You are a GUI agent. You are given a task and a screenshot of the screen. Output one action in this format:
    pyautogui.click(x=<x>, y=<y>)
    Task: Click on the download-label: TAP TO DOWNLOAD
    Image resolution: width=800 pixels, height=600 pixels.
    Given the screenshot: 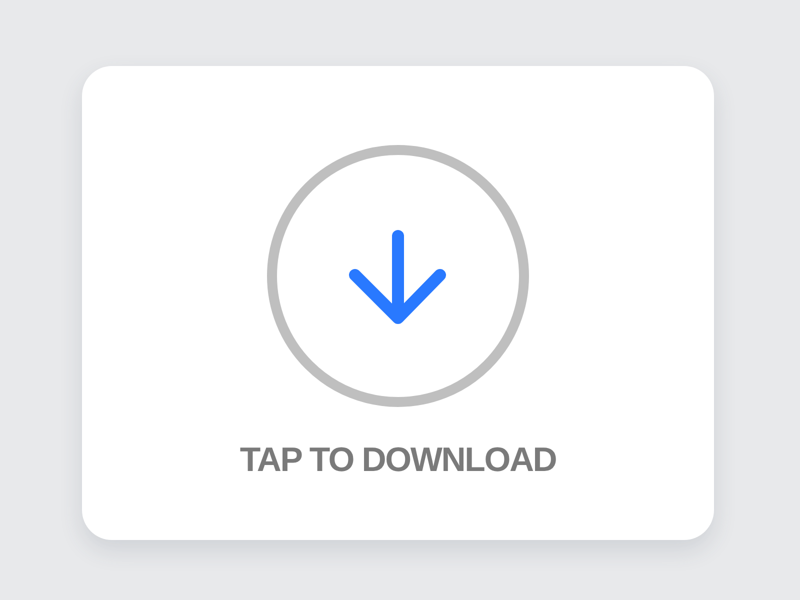 What is the action you would take?
    pyautogui.click(x=398, y=460)
    